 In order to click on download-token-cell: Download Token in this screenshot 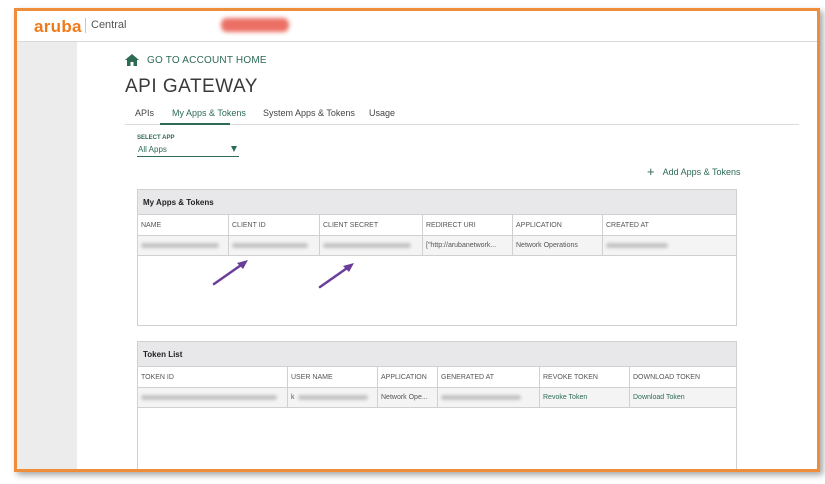, I will do `click(683, 397)`.